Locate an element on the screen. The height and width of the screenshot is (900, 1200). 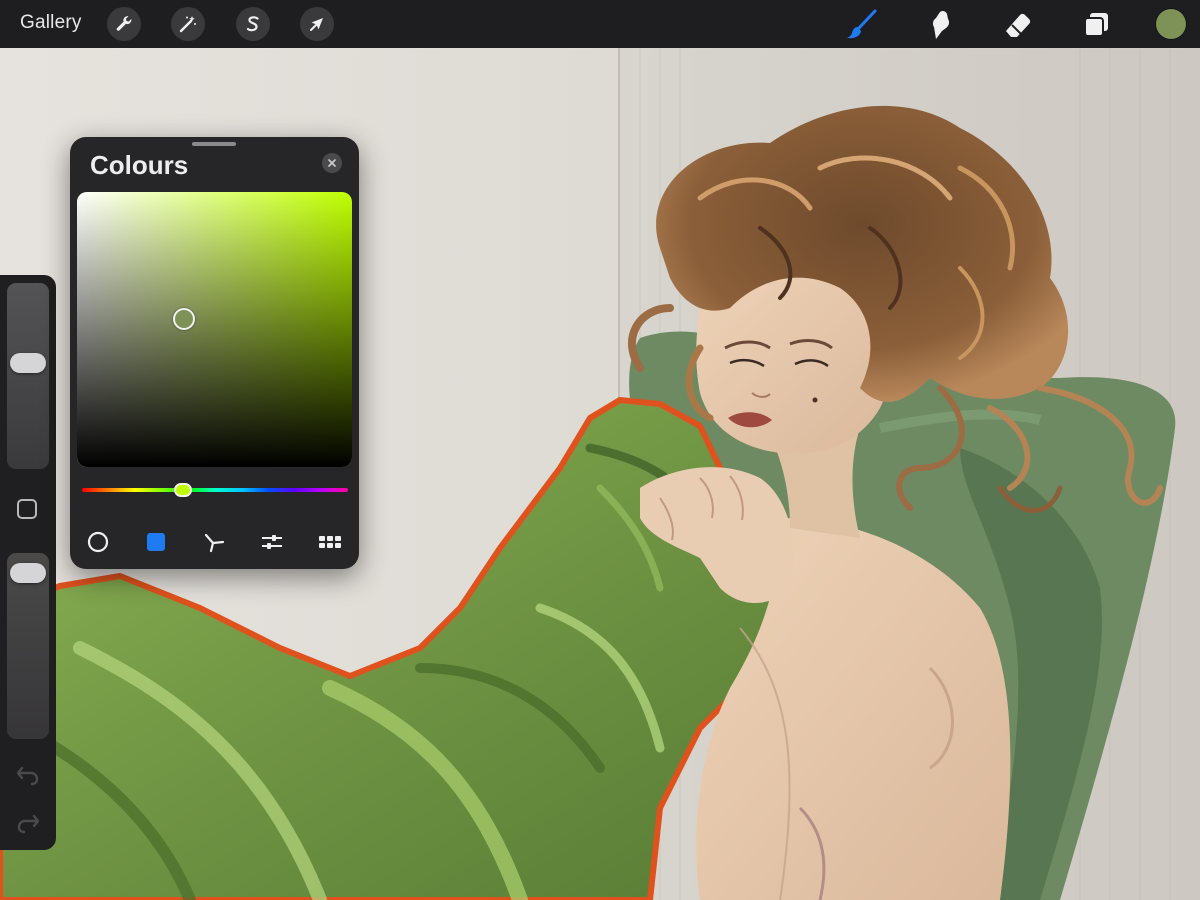
layers-button is located at coordinates (1096, 25).